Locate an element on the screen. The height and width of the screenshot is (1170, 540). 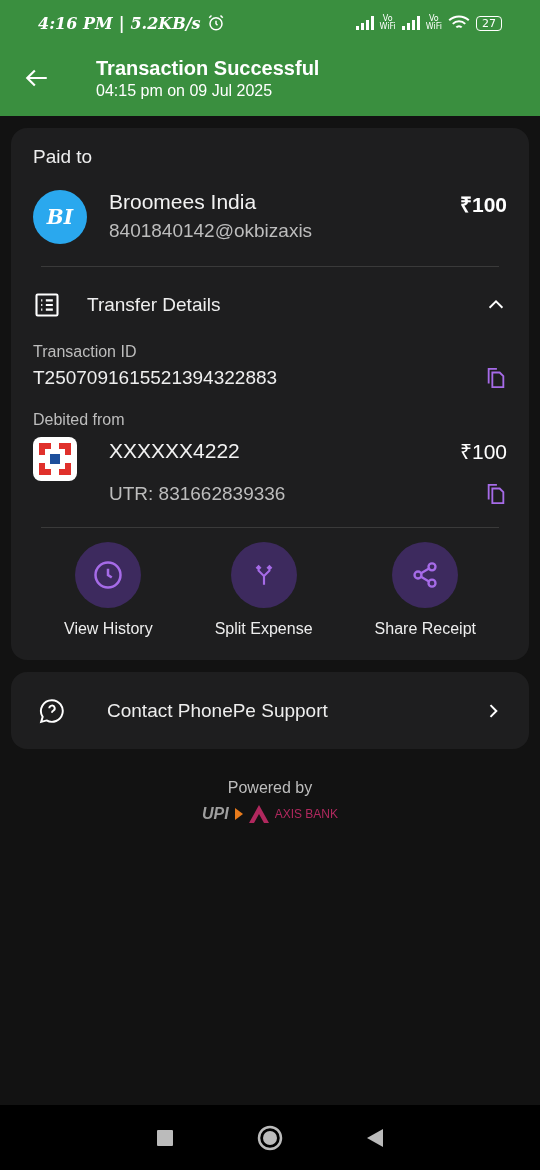
transaction-id-label: Transaction ID is located at coordinates (85, 351).